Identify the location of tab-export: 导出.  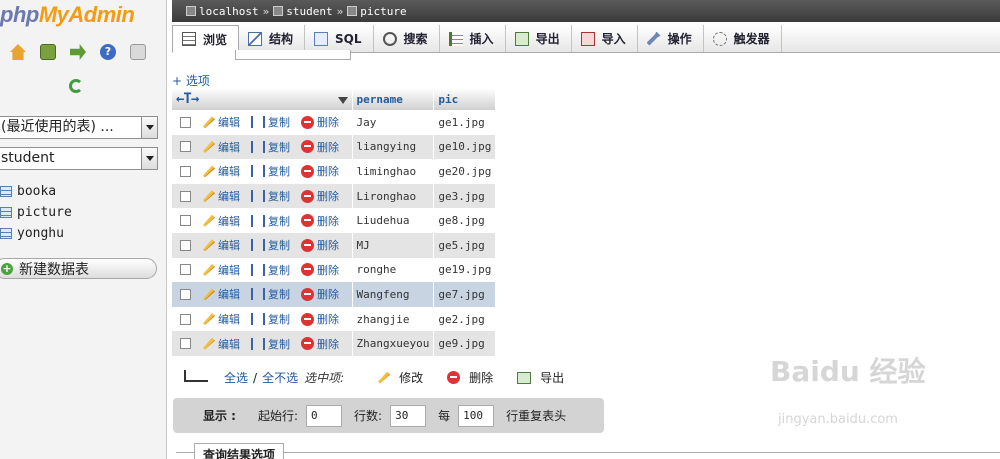
(539, 38).